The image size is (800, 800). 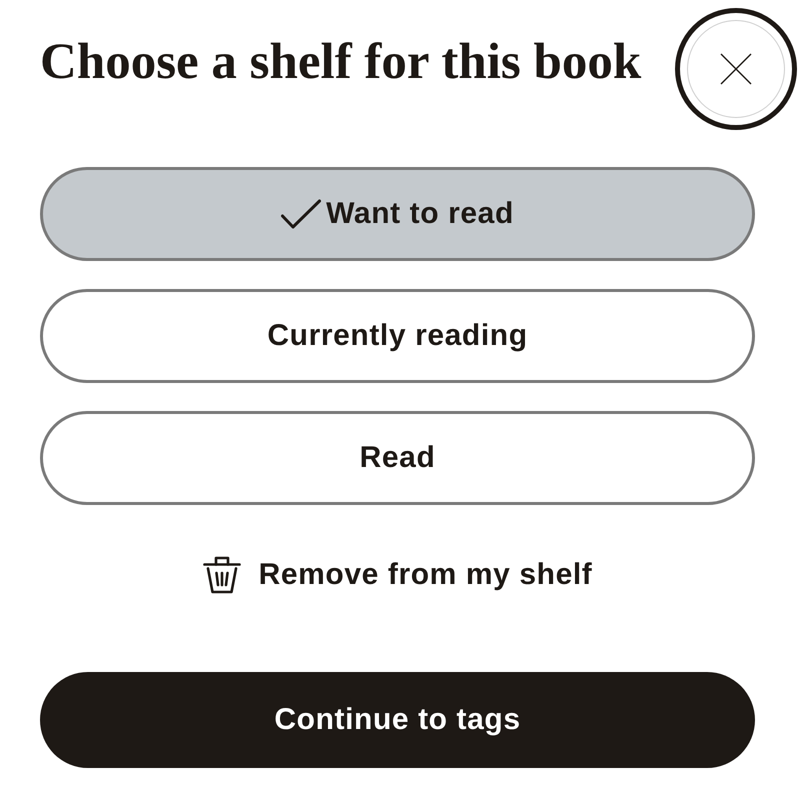 What do you see at coordinates (397, 575) in the screenshot?
I see `remove-from-shelf-link: Remove from my shelf` at bounding box center [397, 575].